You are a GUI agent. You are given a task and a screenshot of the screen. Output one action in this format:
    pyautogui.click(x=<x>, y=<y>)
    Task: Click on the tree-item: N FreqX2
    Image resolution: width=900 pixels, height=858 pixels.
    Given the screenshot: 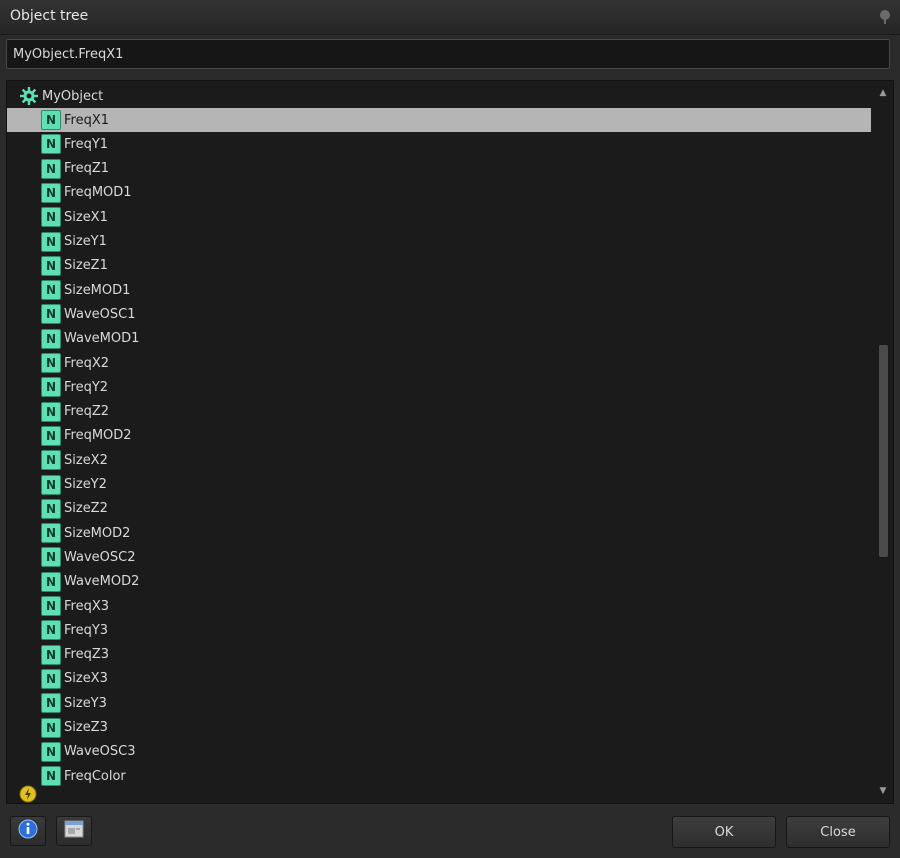 What is the action you would take?
    pyautogui.click(x=439, y=363)
    